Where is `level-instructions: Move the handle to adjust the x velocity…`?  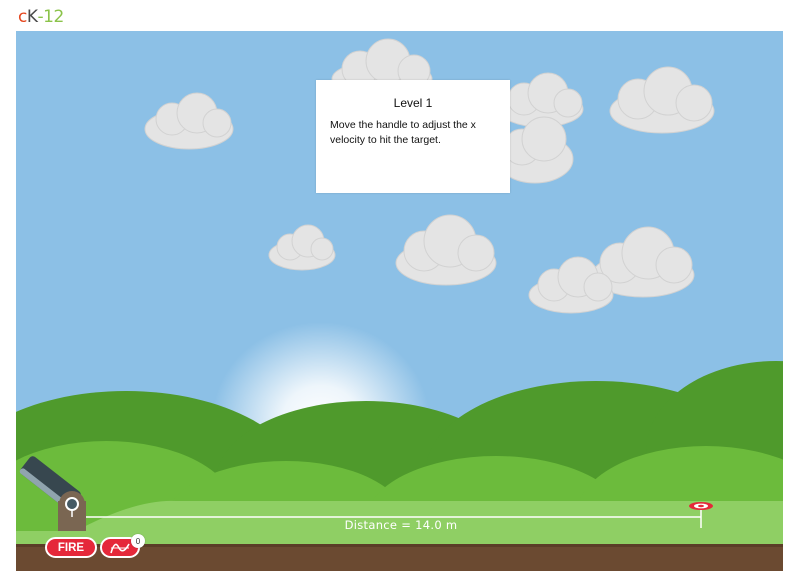 level-instructions: Move the handle to adjust the x velocity… is located at coordinates (403, 132).